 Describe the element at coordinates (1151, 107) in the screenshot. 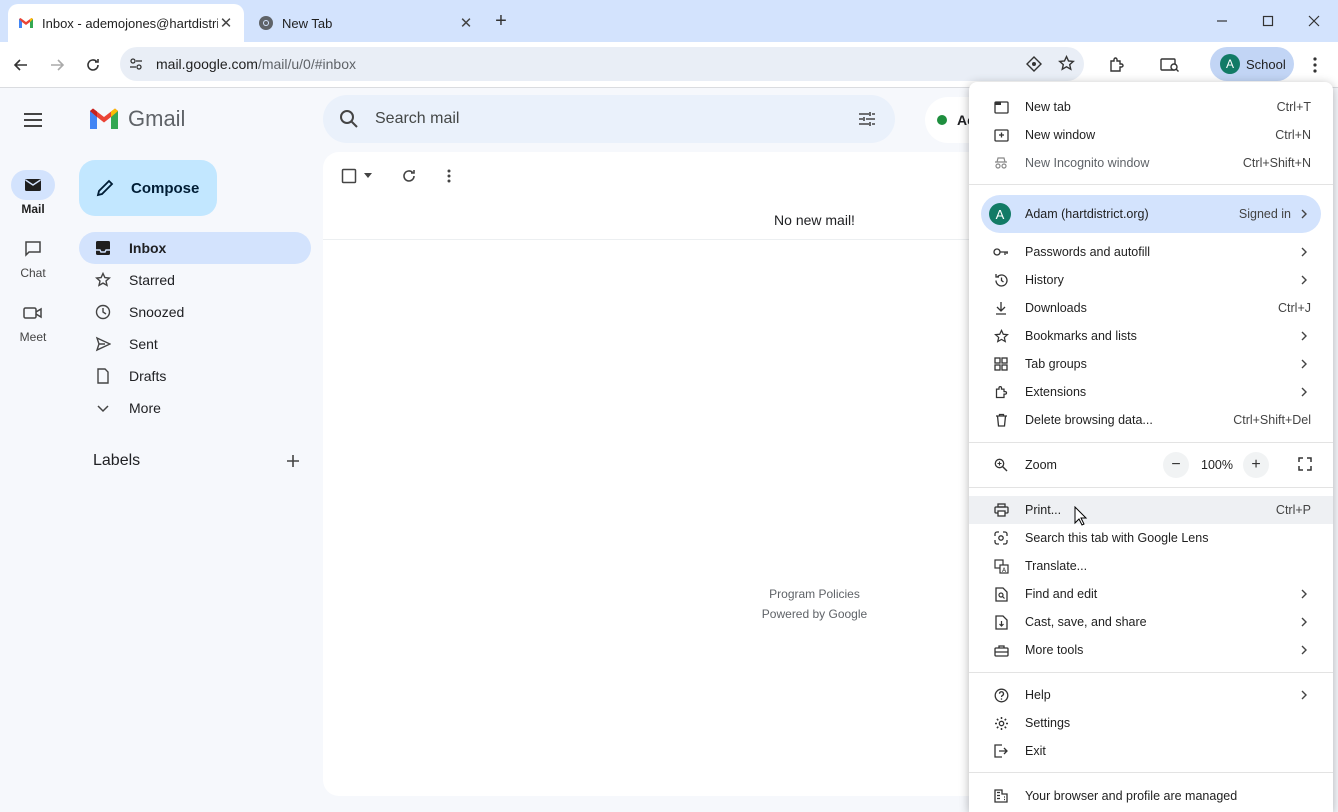

I see `menu-item-new-tab: New tab Ctrl+T` at that location.